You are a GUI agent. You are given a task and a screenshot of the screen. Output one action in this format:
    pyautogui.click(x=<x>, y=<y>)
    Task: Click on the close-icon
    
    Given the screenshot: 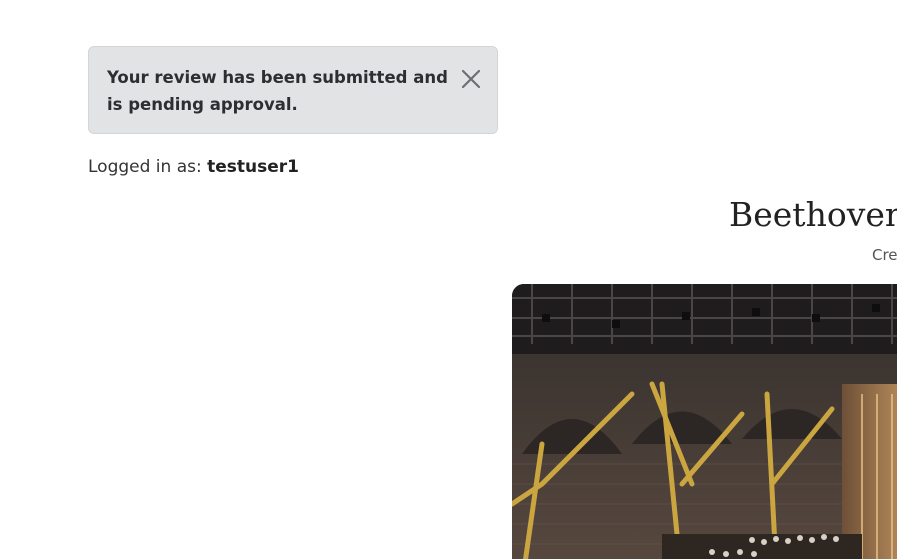 What is the action you would take?
    pyautogui.click(x=471, y=79)
    